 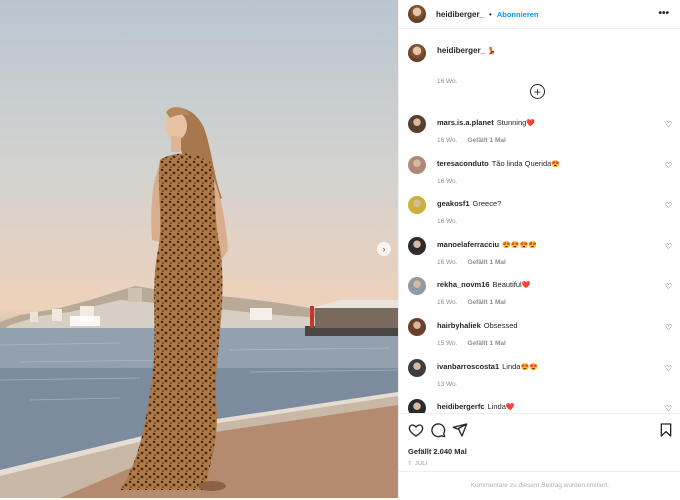 What do you see at coordinates (507, 285) in the screenshot?
I see `comment-body: Beautiful` at bounding box center [507, 285].